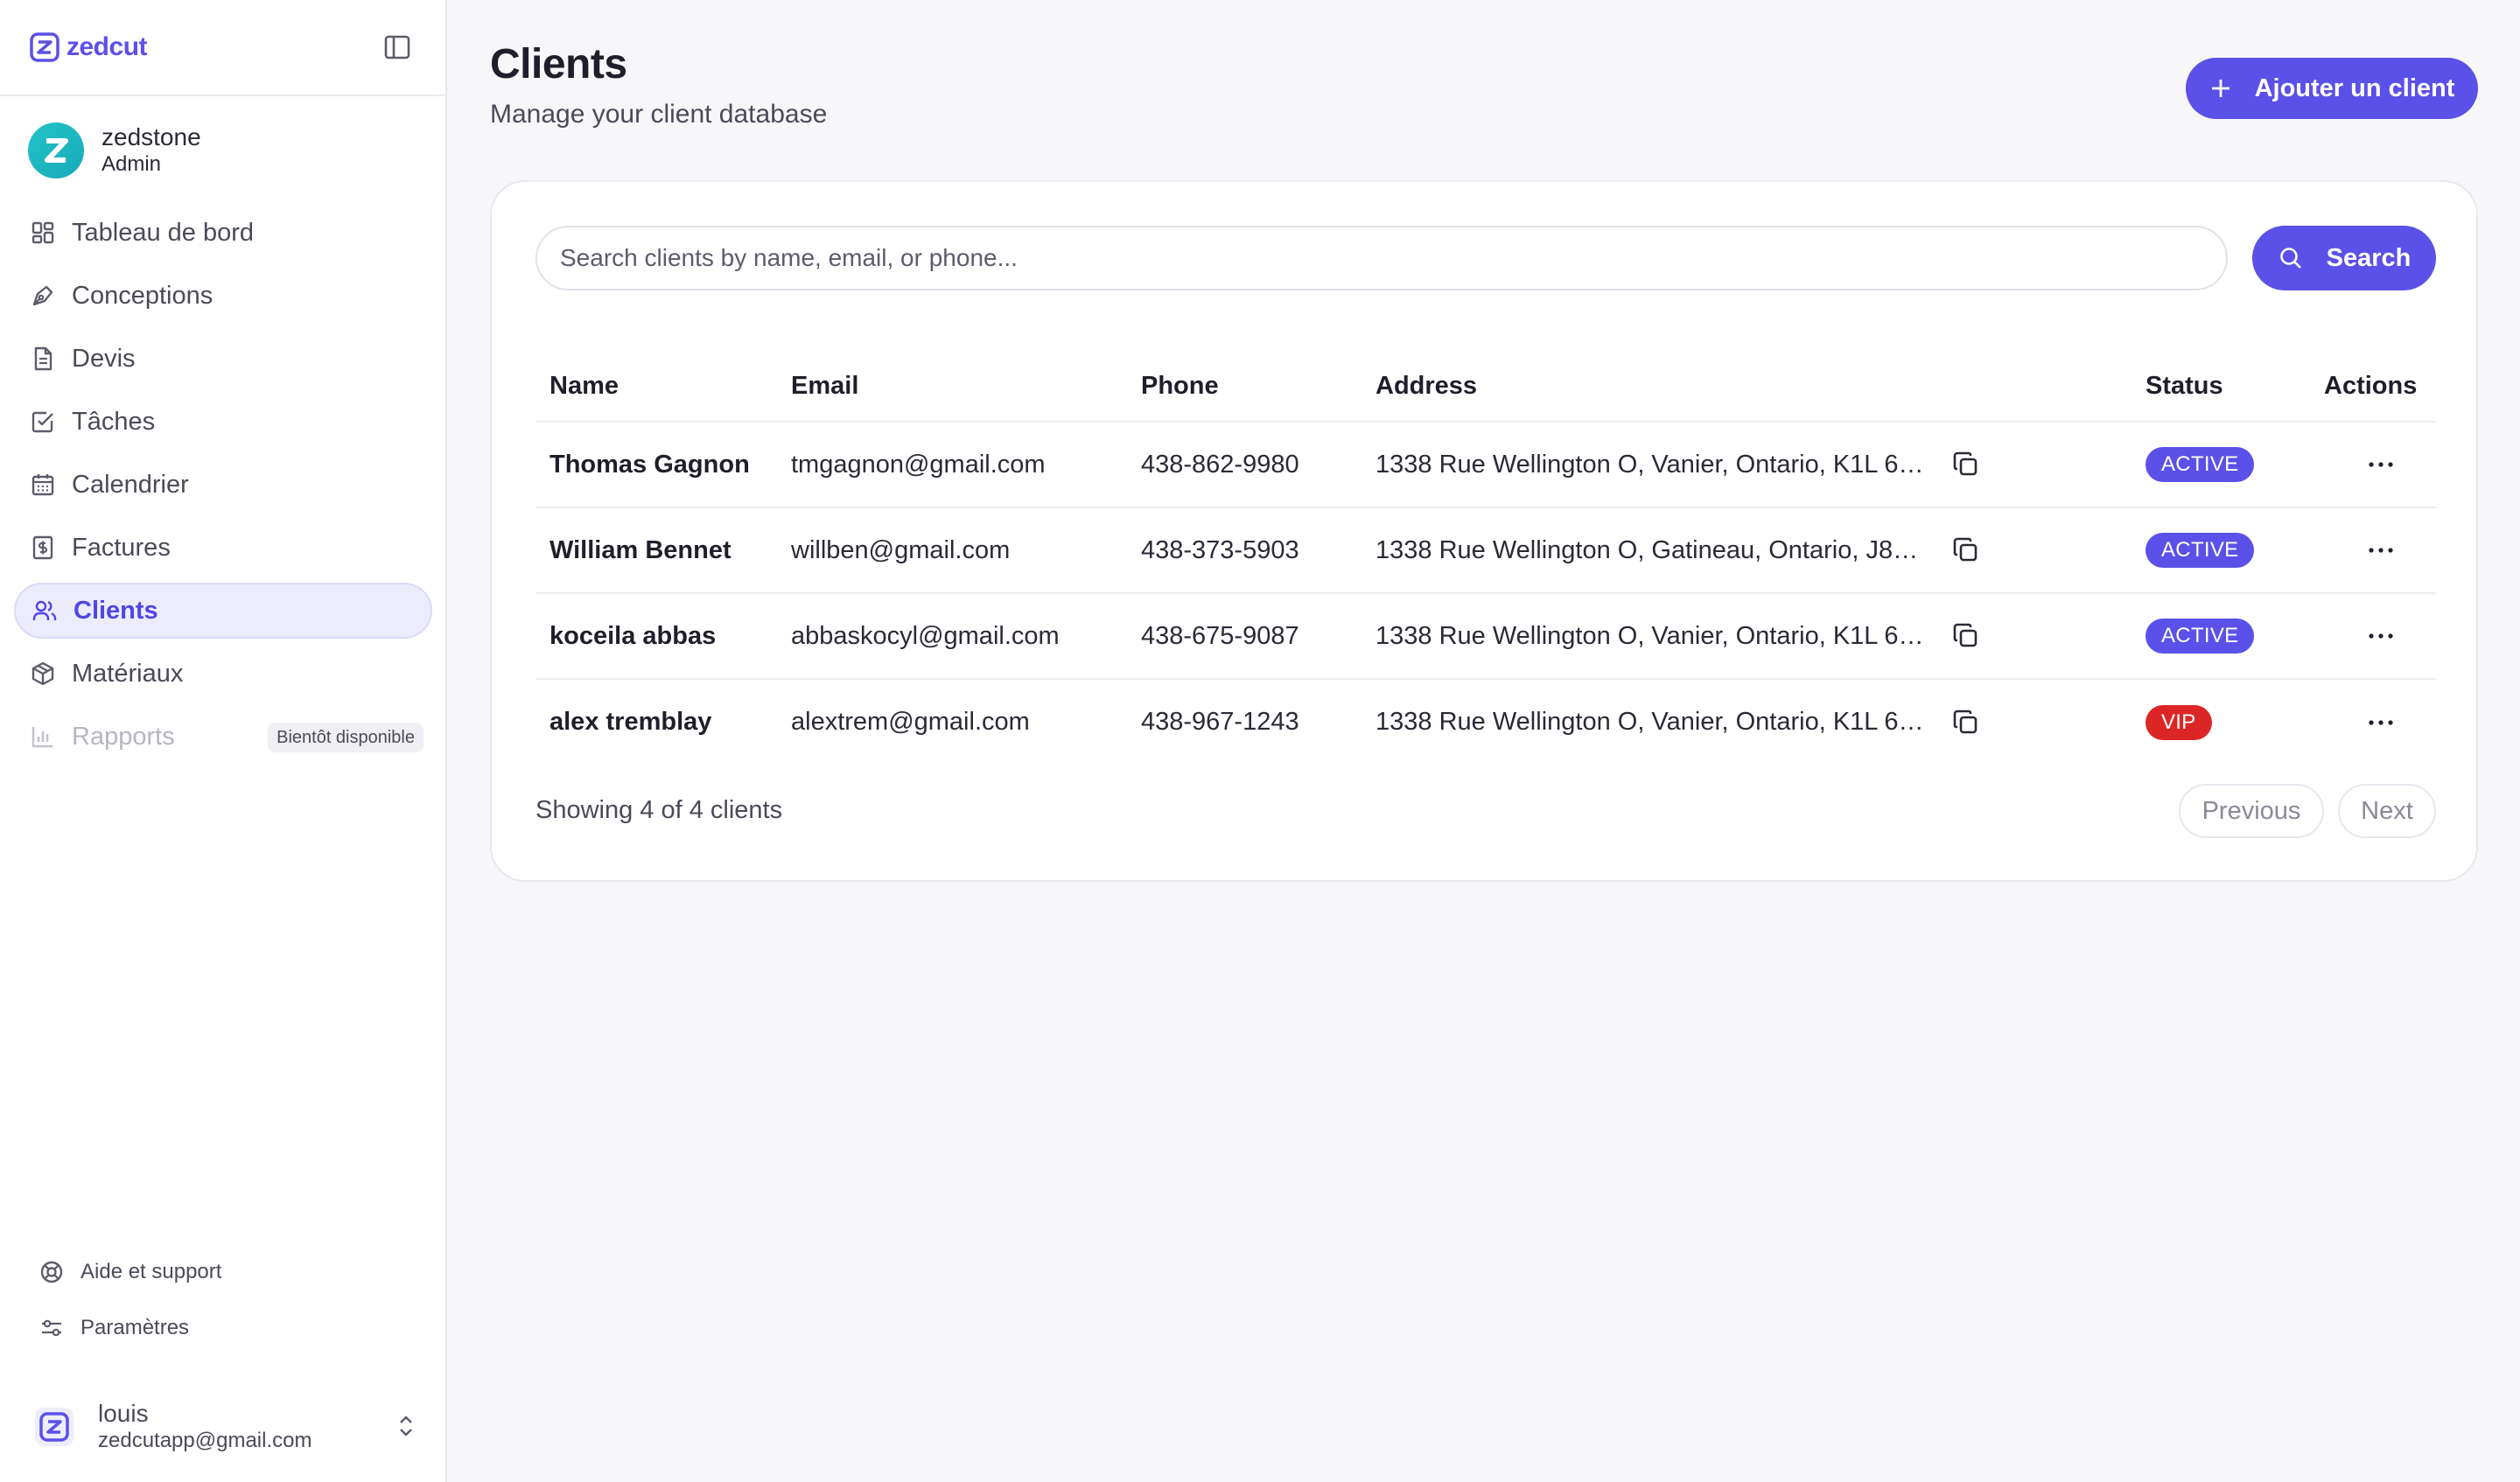  I want to click on client-phone: 438-862-9980, so click(1258, 465).